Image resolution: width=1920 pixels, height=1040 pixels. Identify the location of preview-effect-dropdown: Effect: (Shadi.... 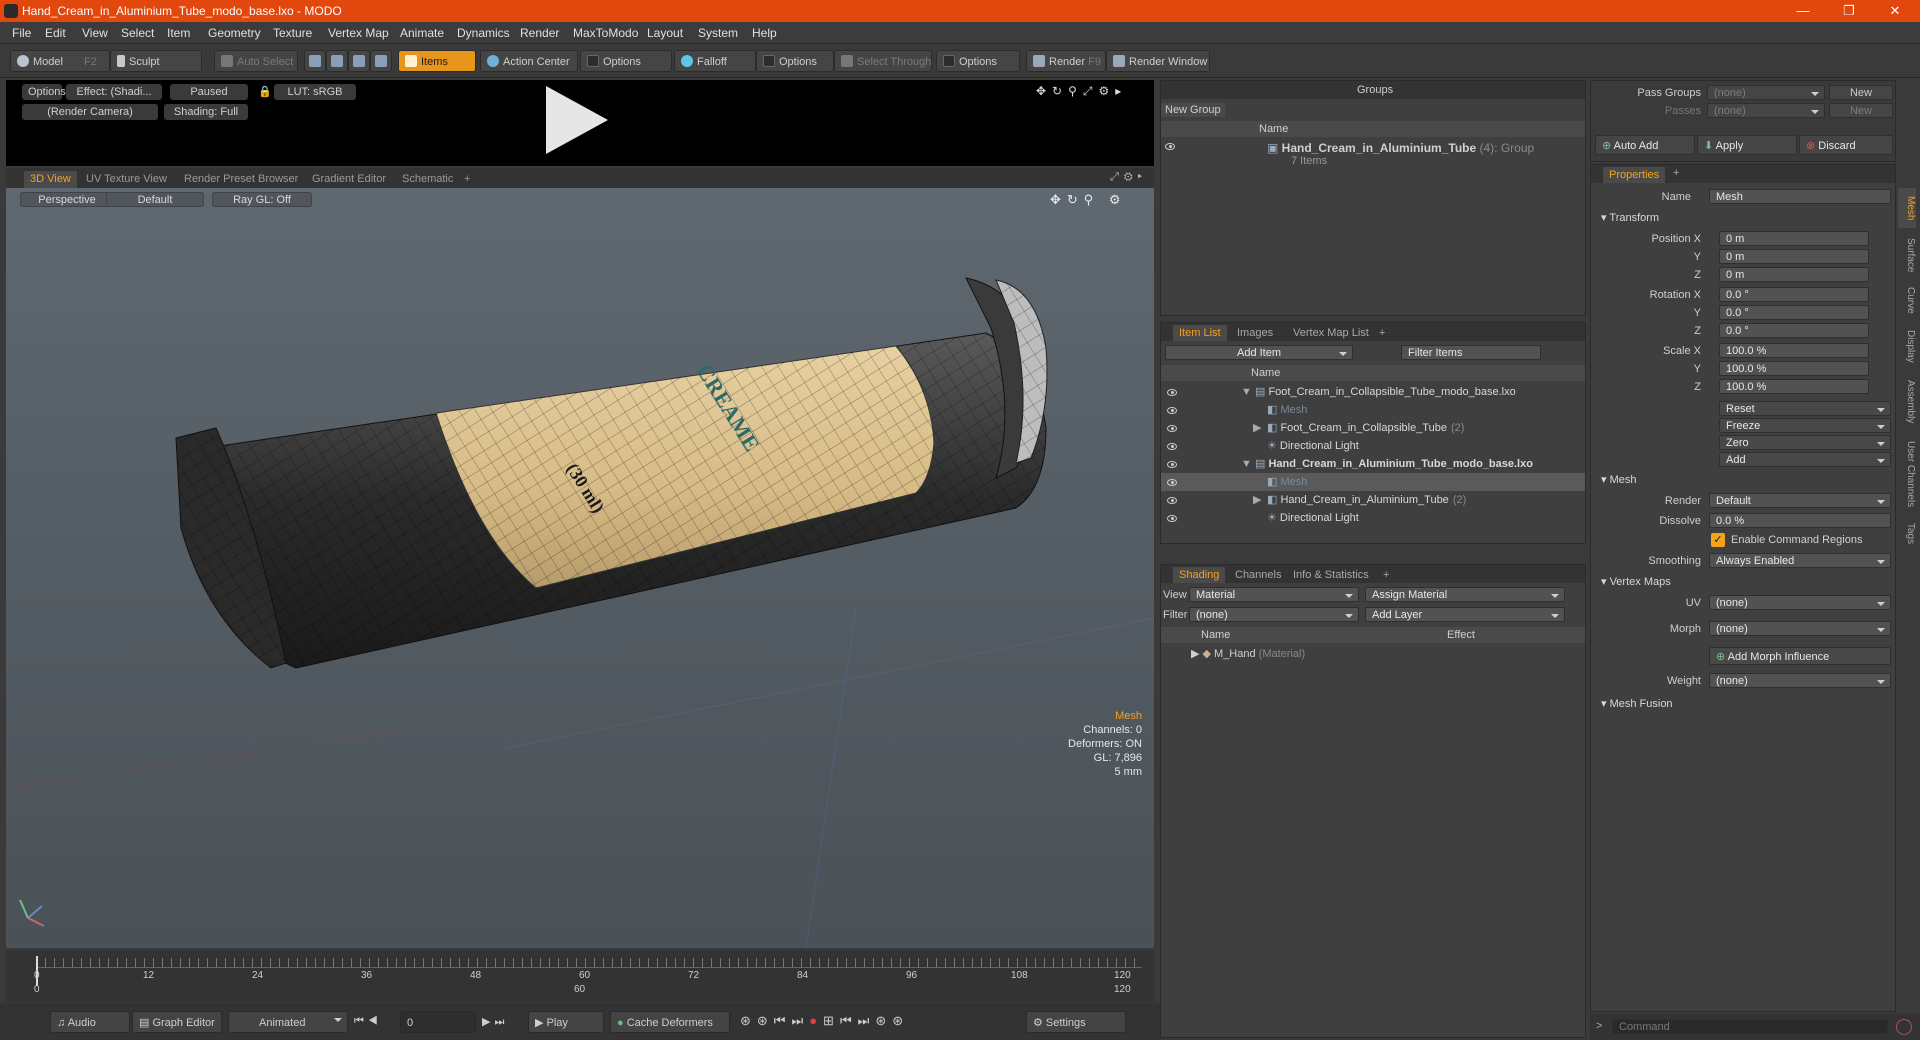
(114, 92).